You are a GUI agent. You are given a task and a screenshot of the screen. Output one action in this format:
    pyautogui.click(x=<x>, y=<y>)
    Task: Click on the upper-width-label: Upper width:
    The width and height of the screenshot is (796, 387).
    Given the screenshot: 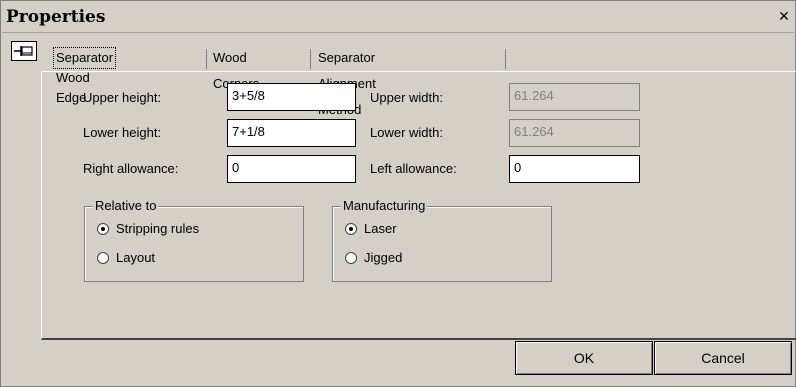 What is the action you would take?
    pyautogui.click(x=406, y=97)
    